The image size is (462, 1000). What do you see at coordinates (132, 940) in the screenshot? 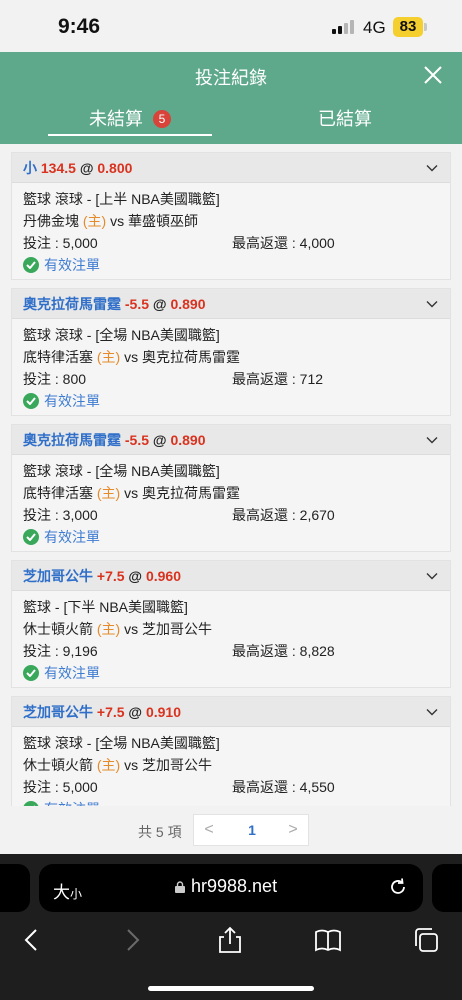
I see `forward-icon` at bounding box center [132, 940].